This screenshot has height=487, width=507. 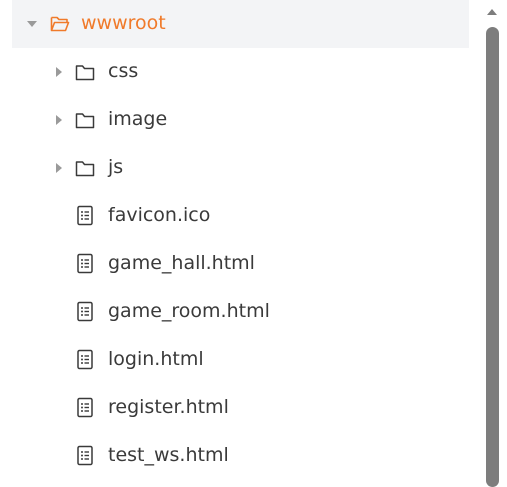 I want to click on tree-item-favicon: favicon.ico, so click(x=240, y=216).